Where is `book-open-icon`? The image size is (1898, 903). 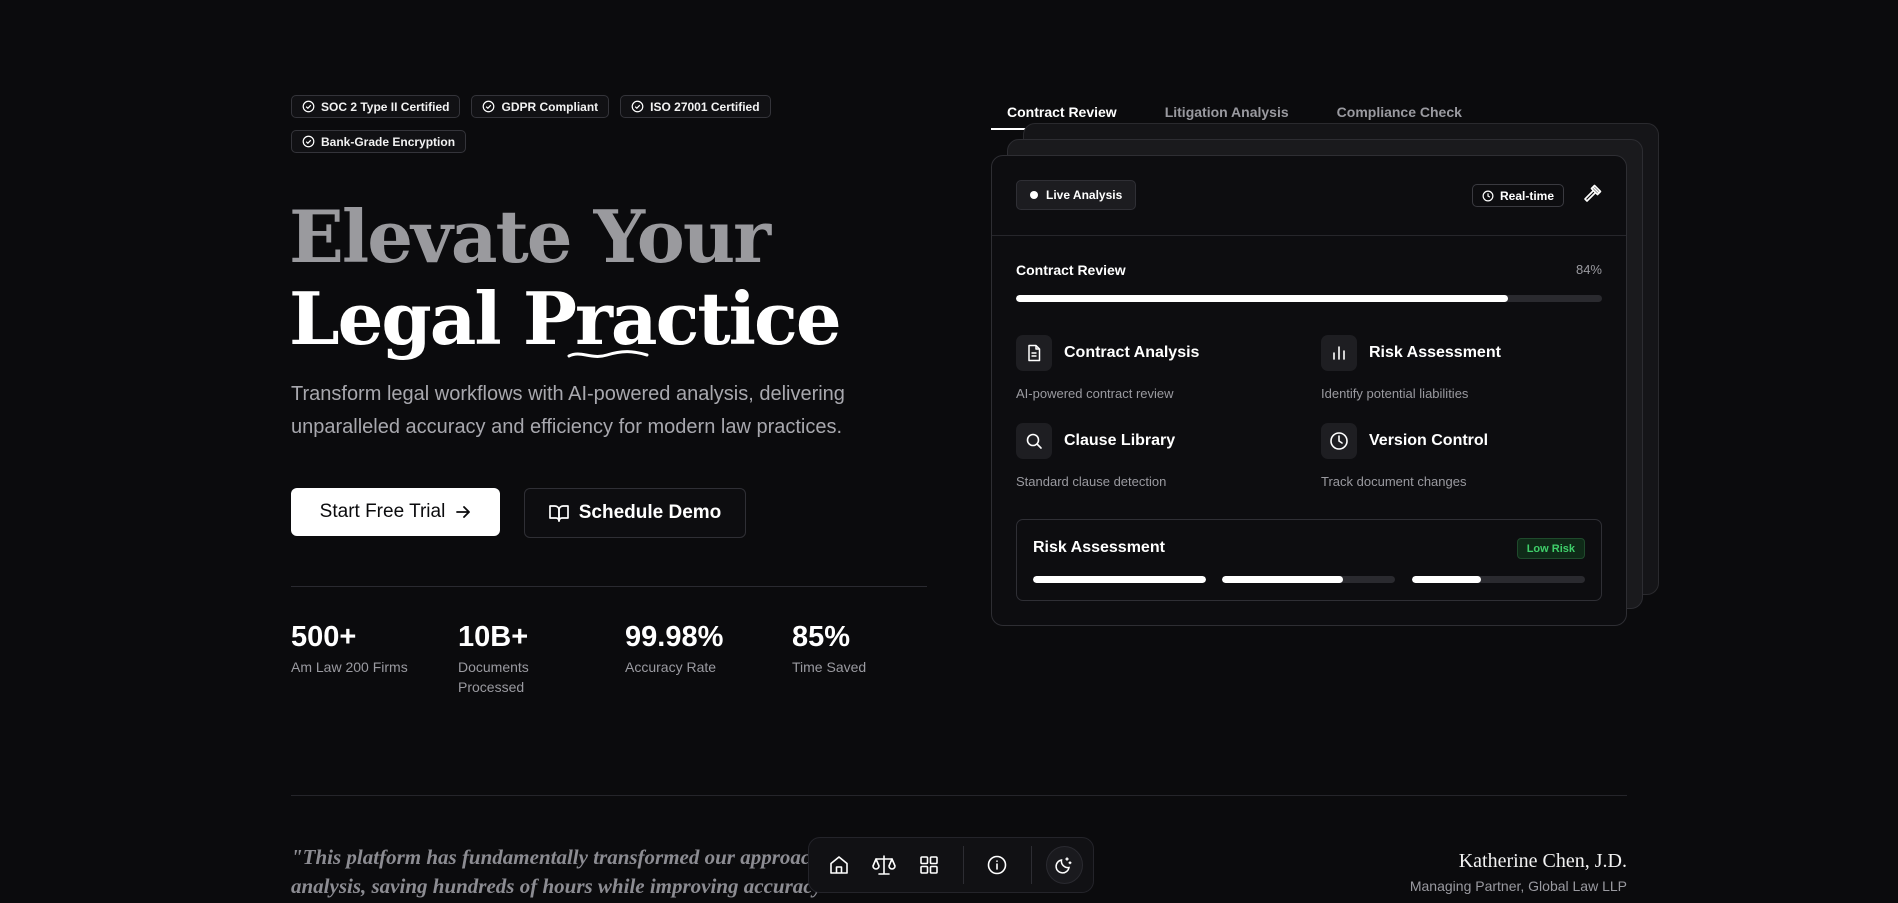 book-open-icon is located at coordinates (558, 513).